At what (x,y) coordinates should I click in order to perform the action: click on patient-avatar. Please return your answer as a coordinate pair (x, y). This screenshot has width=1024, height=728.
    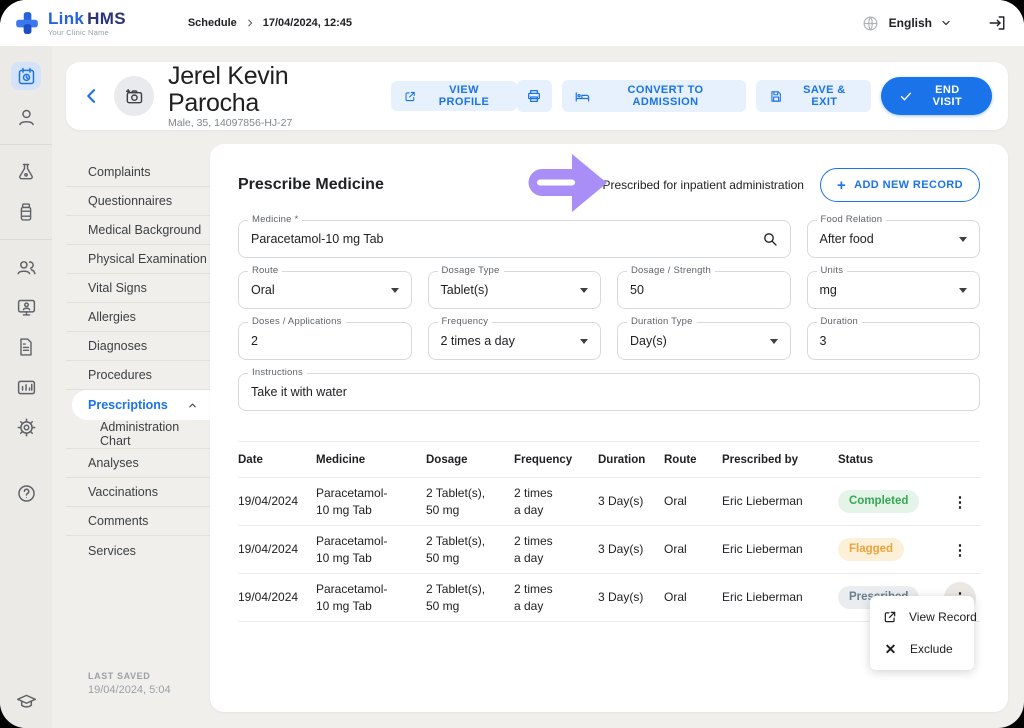
    Looking at the image, I should click on (134, 96).